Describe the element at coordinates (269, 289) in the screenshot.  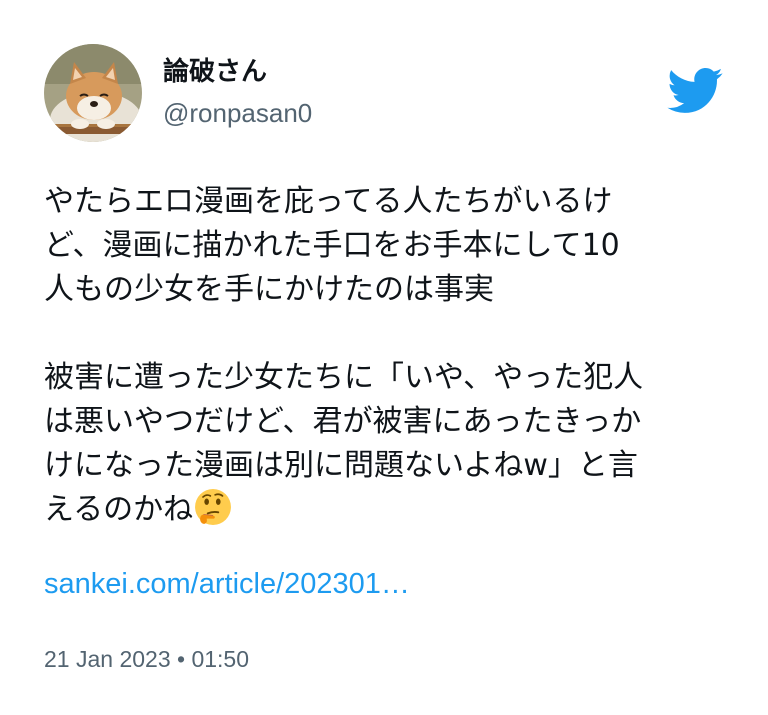
I see `tweet-line: 人もの少女を手にかけたのは事実` at that location.